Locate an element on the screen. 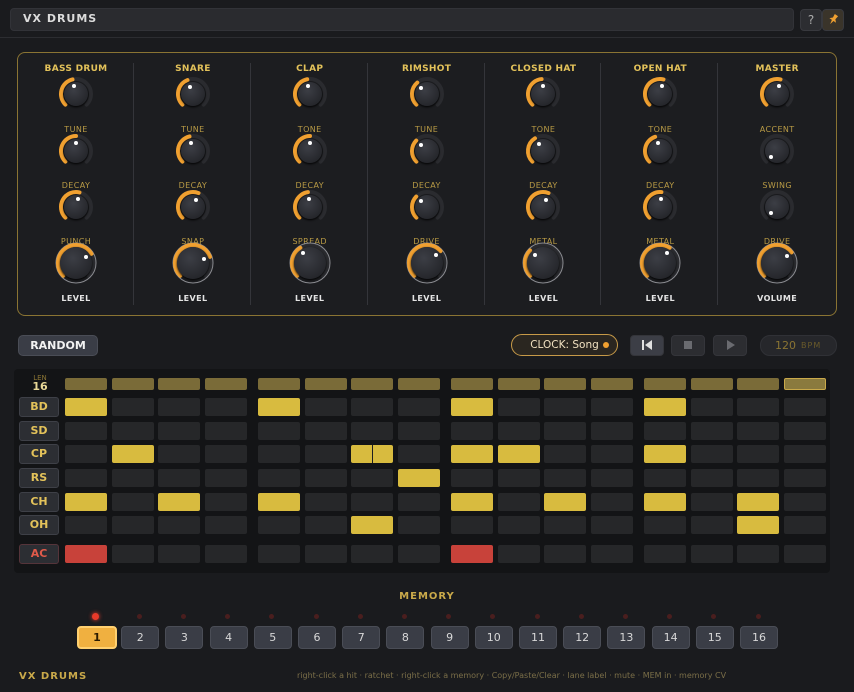 This screenshot has height=692, width=854. pin-button is located at coordinates (833, 20).